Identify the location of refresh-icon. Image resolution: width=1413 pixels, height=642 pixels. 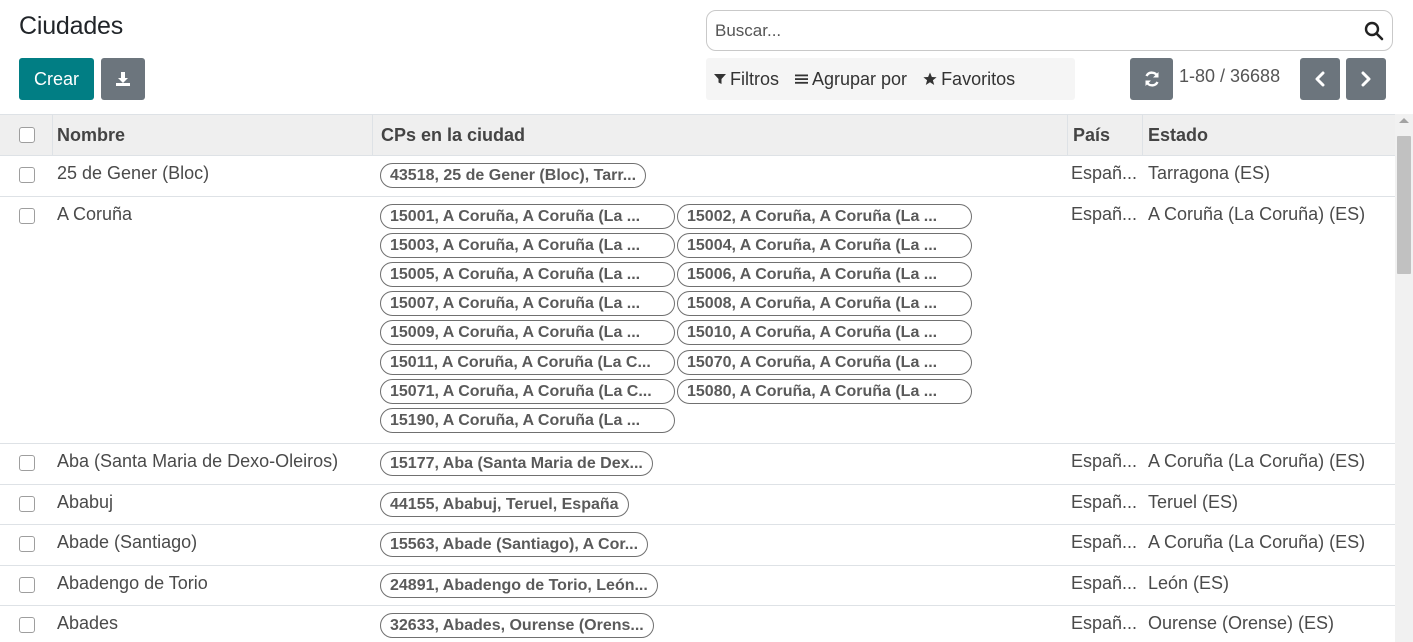
(1151, 79).